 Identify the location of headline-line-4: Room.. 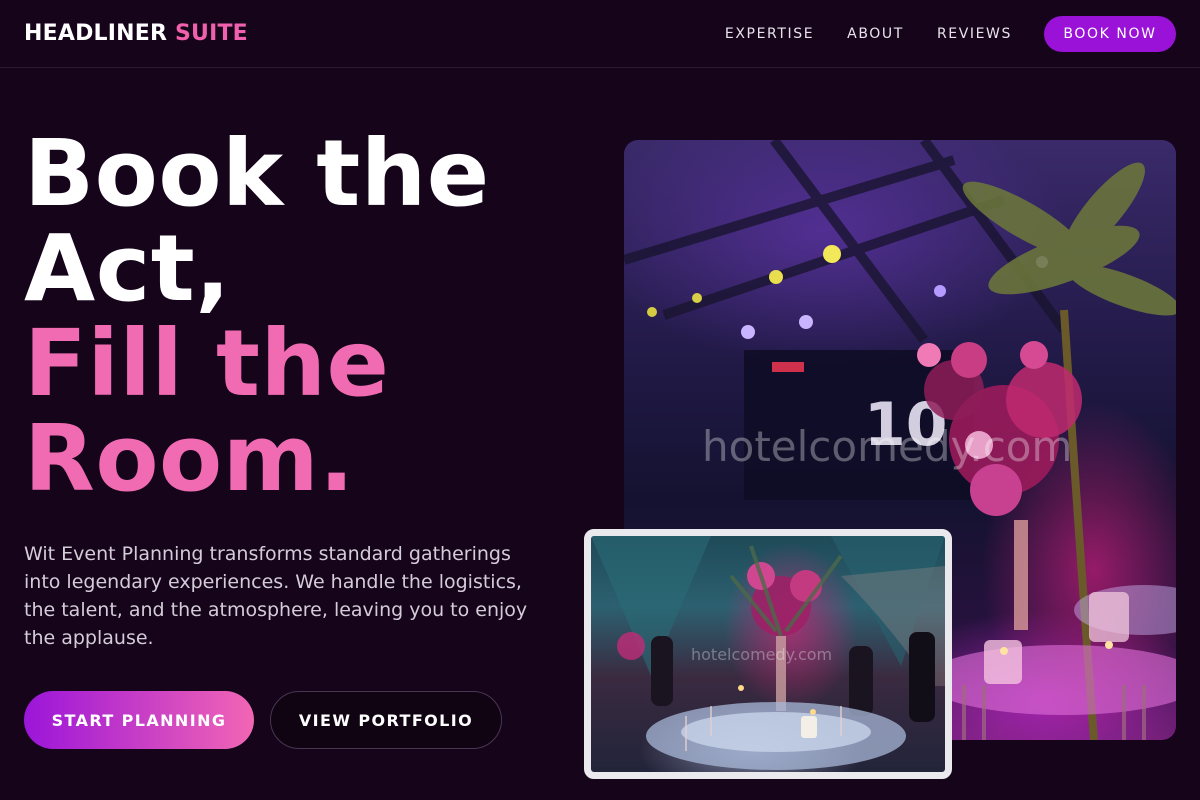
(189, 458).